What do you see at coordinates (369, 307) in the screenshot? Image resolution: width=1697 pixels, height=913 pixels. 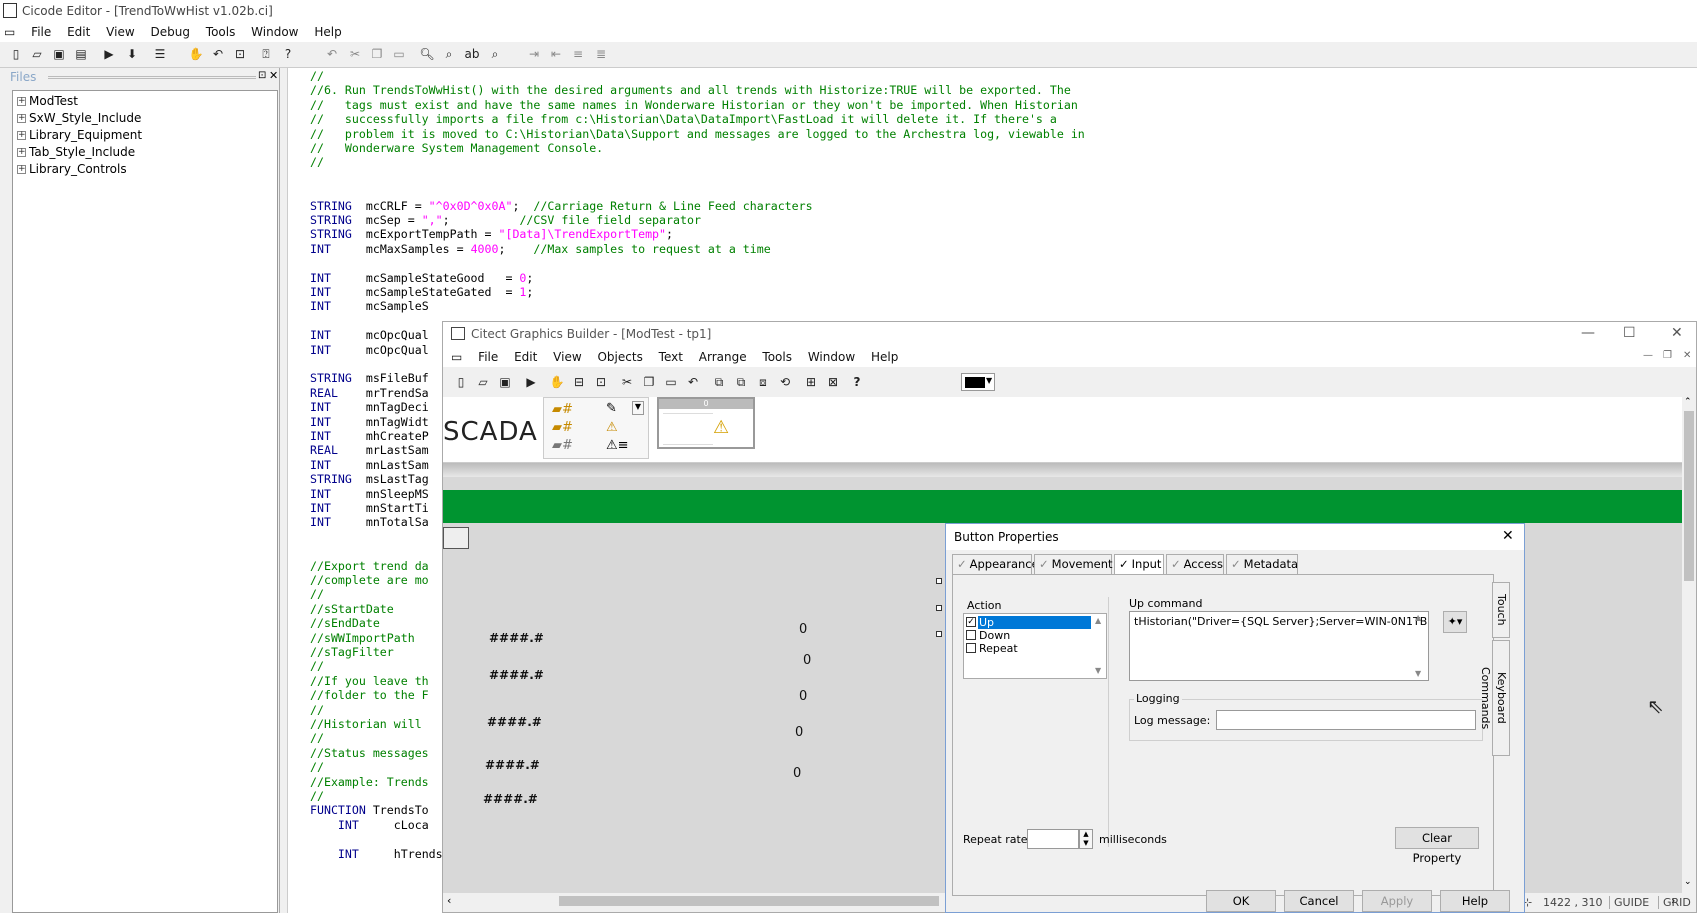 I see `code-line: INT mcSampleS` at bounding box center [369, 307].